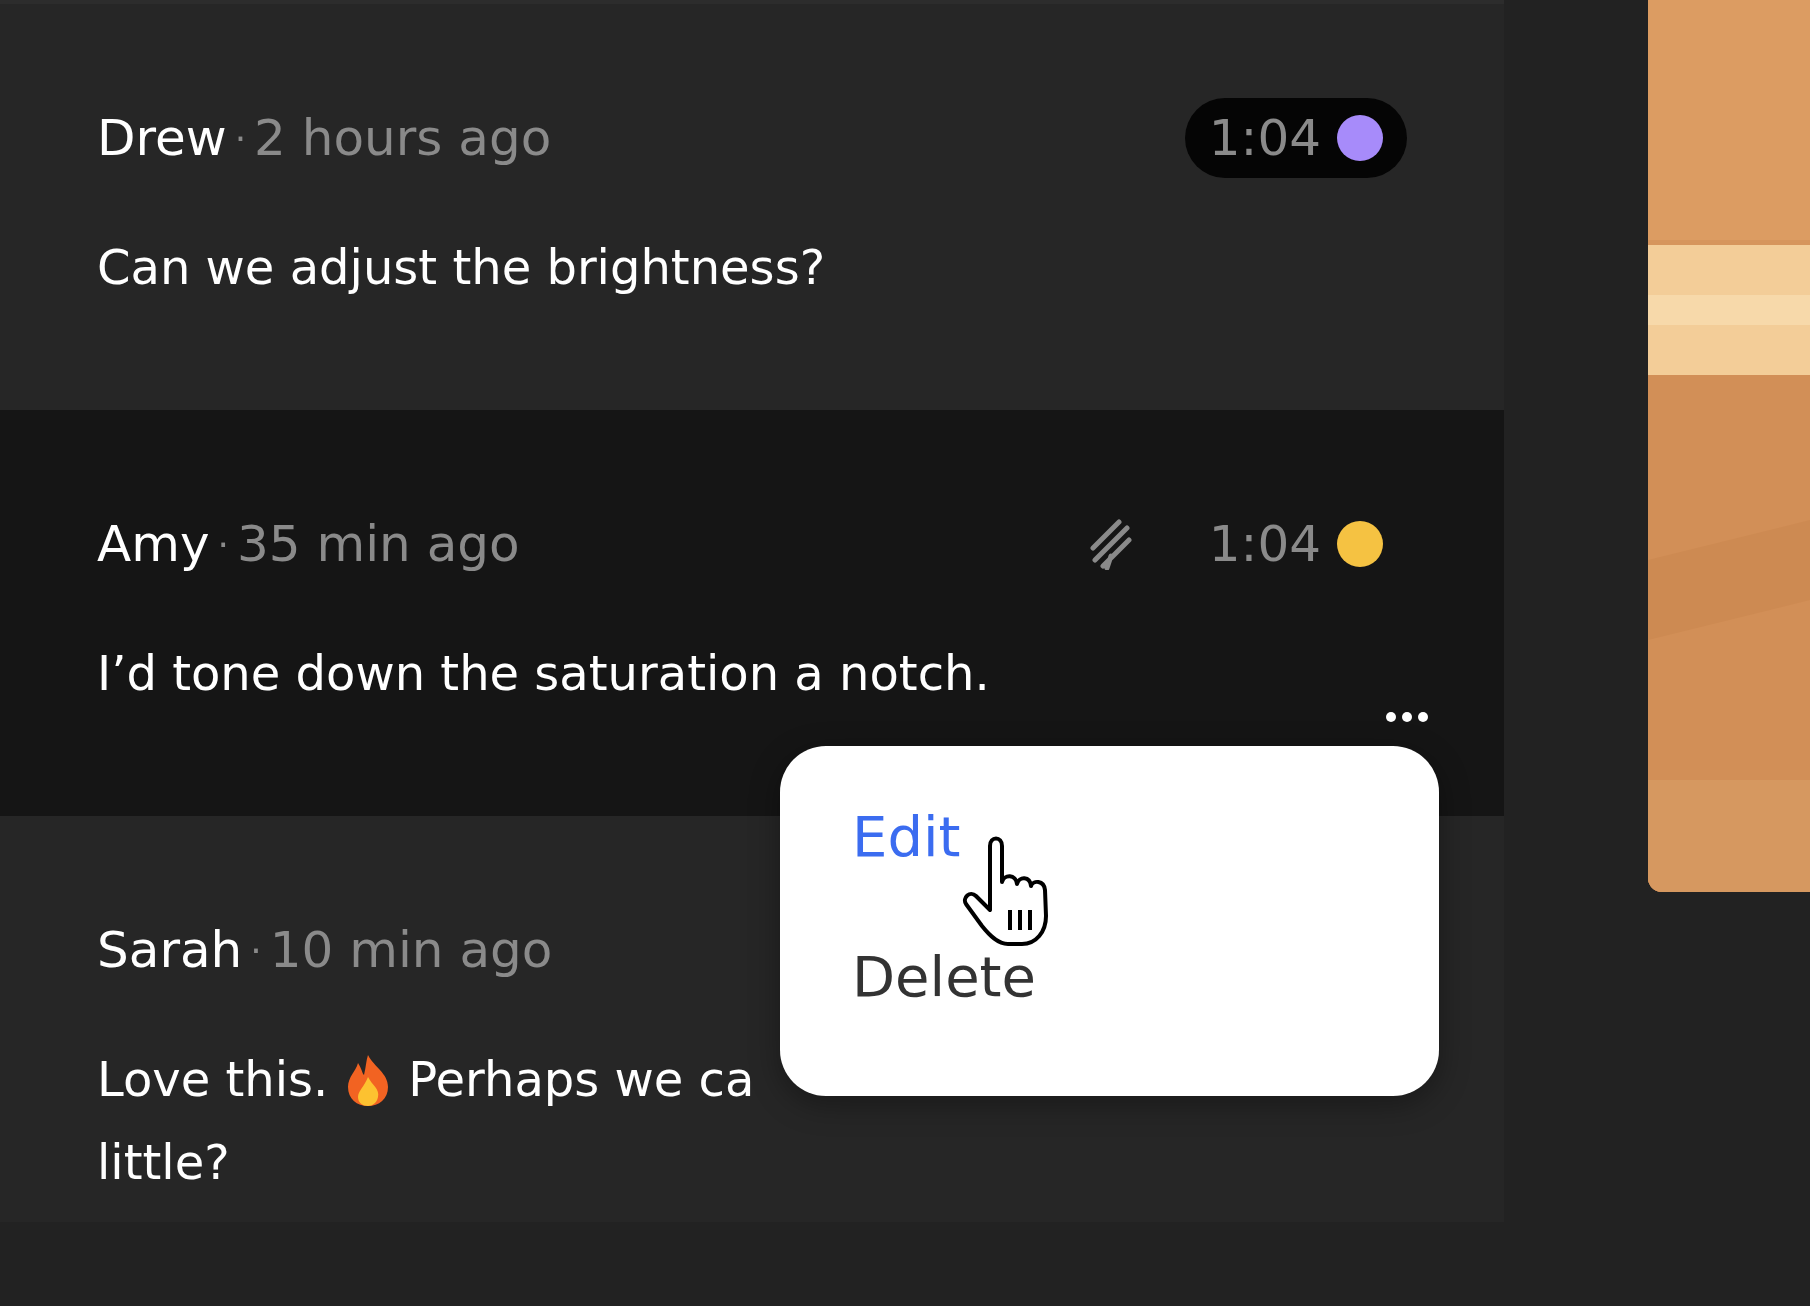 The image size is (1810, 1306). Describe the element at coordinates (411, 950) in the screenshot. I see `comment-time: 10 min ago` at that location.